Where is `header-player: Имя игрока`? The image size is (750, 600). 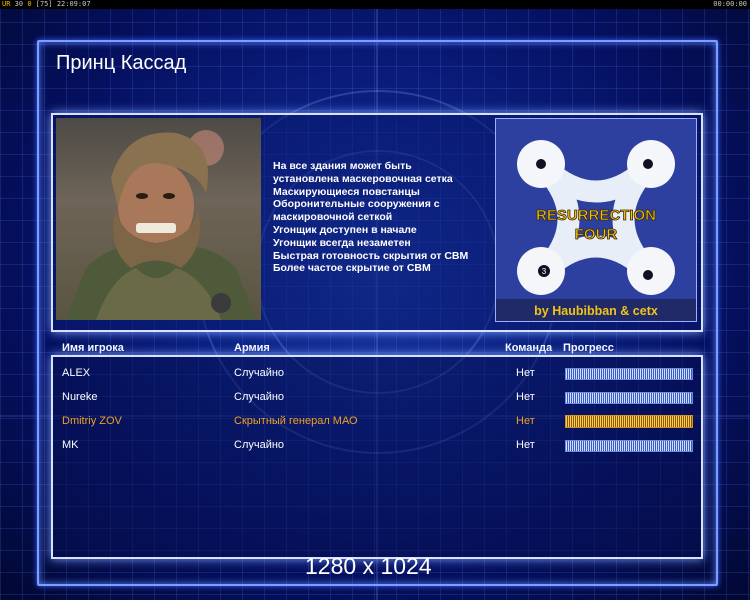 header-player: Имя игрока is located at coordinates (93, 348).